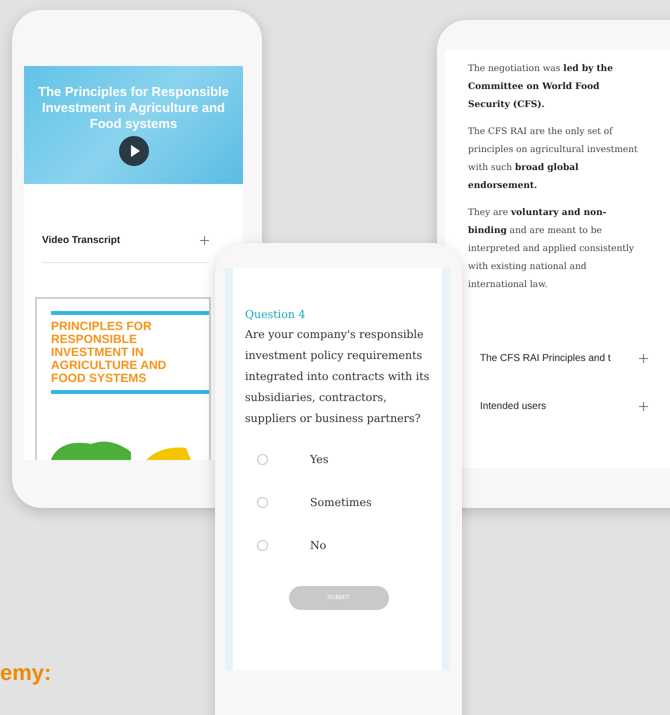  What do you see at coordinates (109, 352) in the screenshot?
I see `cover-title: PRINCIPLES FOR RESPONSIBLE INVESTMENT IN AGRICULTURE AND FOOD SYSTEMS` at bounding box center [109, 352].